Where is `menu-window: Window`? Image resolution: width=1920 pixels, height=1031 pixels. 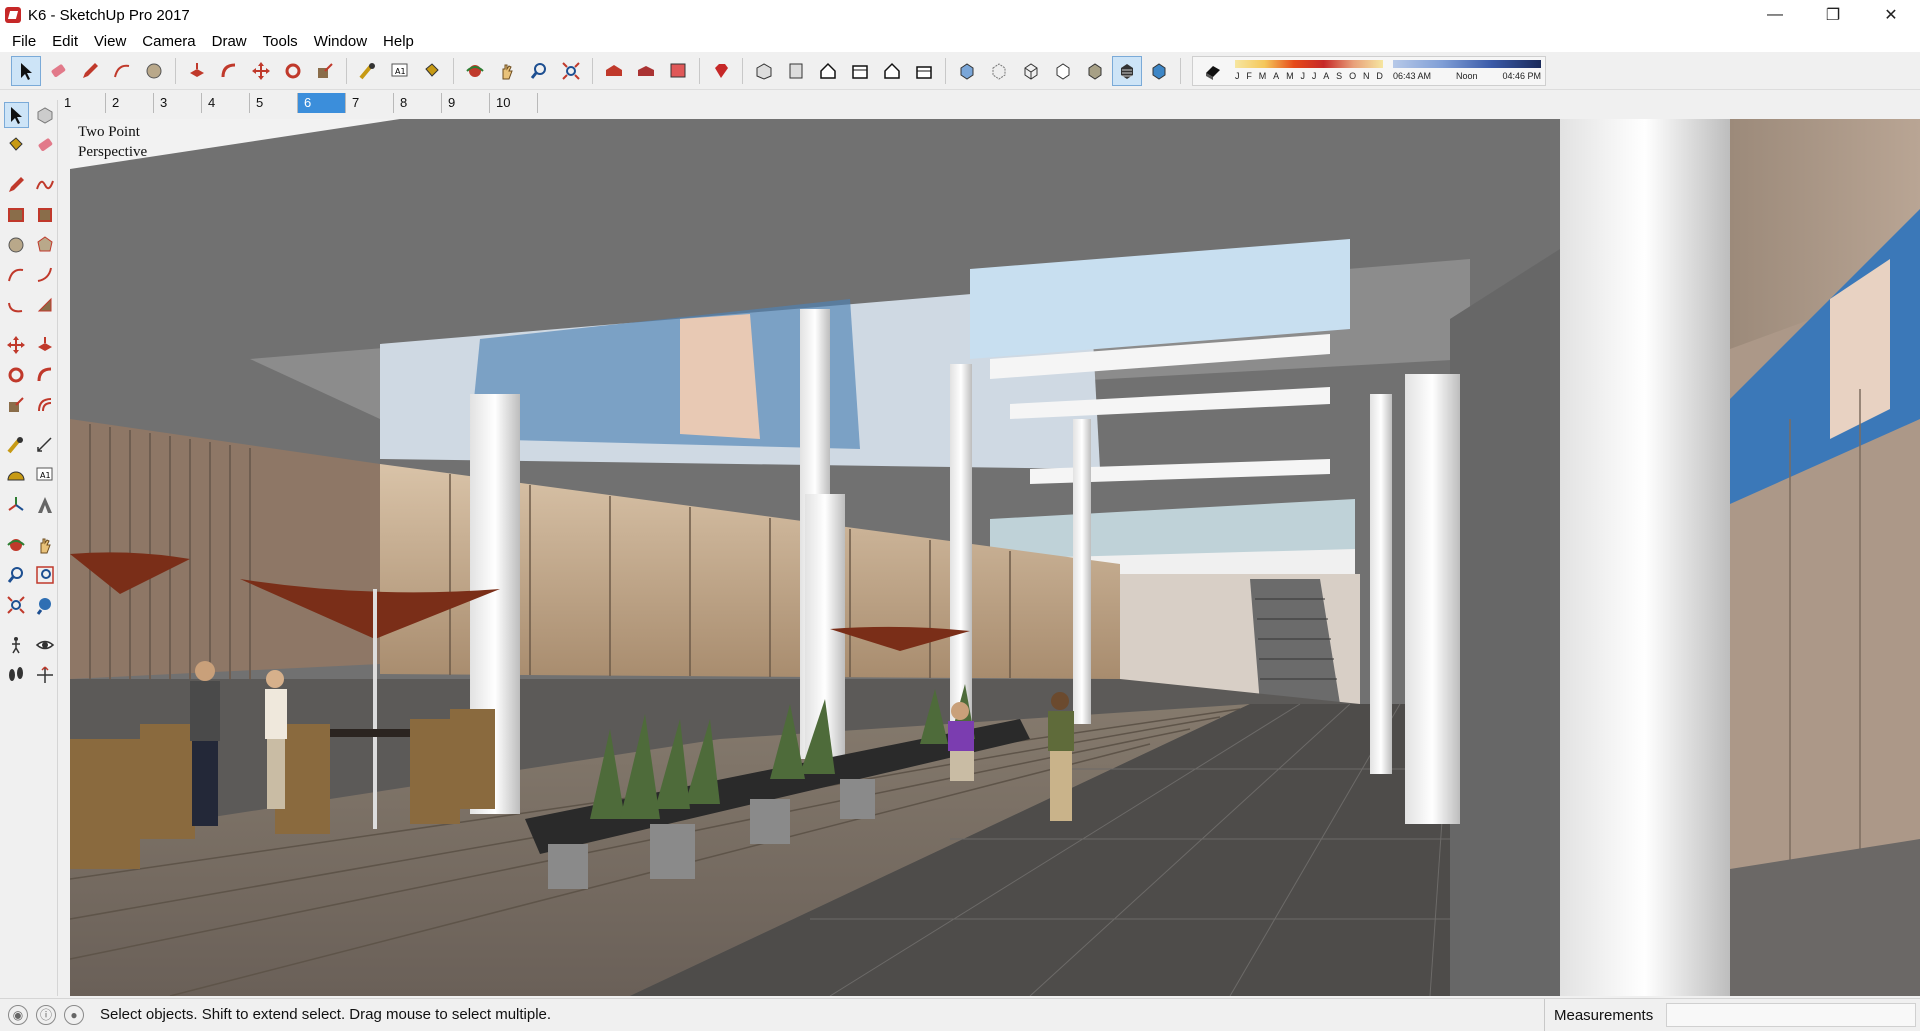 menu-window: Window is located at coordinates (340, 41).